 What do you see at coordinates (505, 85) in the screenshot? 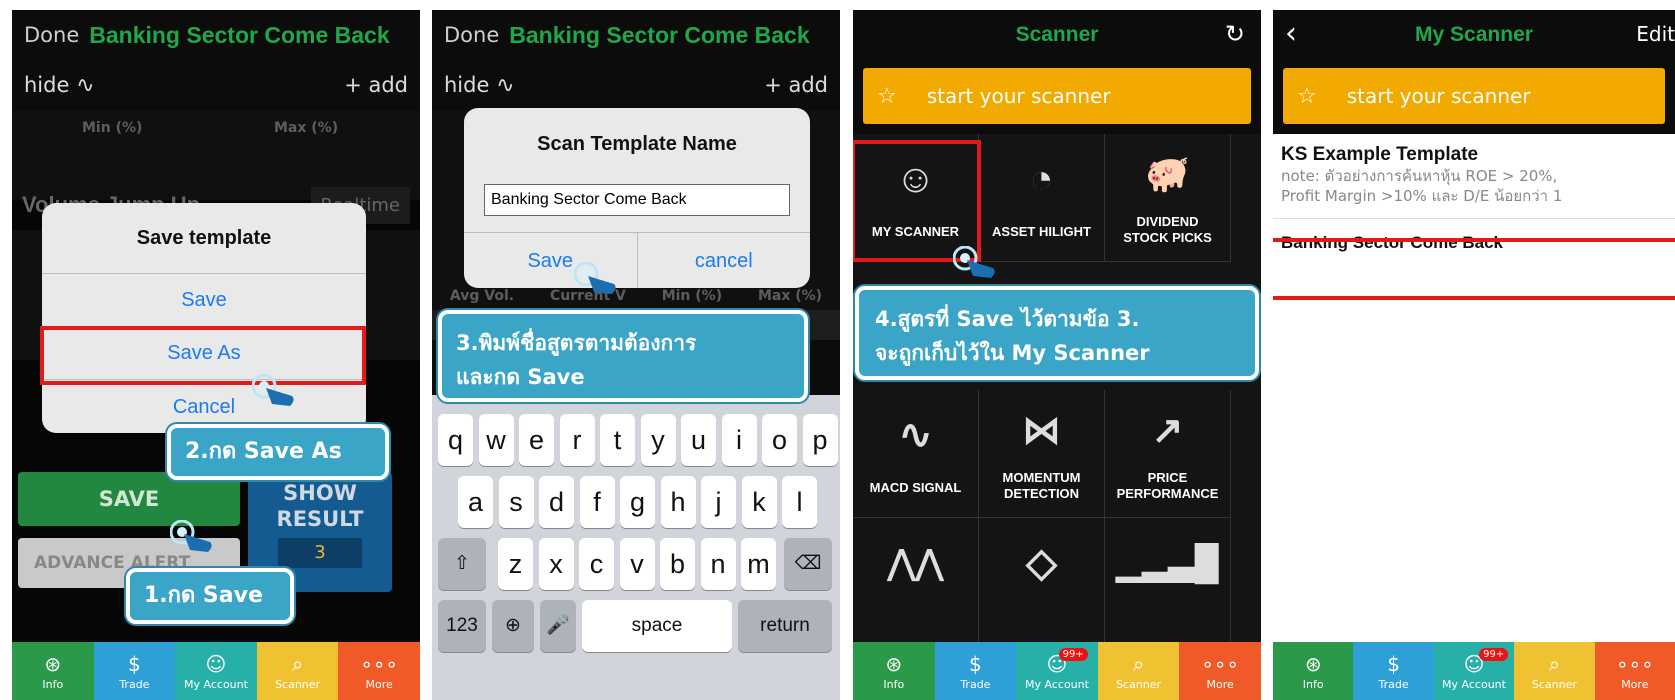
I see `wave-icon: ∿` at bounding box center [505, 85].